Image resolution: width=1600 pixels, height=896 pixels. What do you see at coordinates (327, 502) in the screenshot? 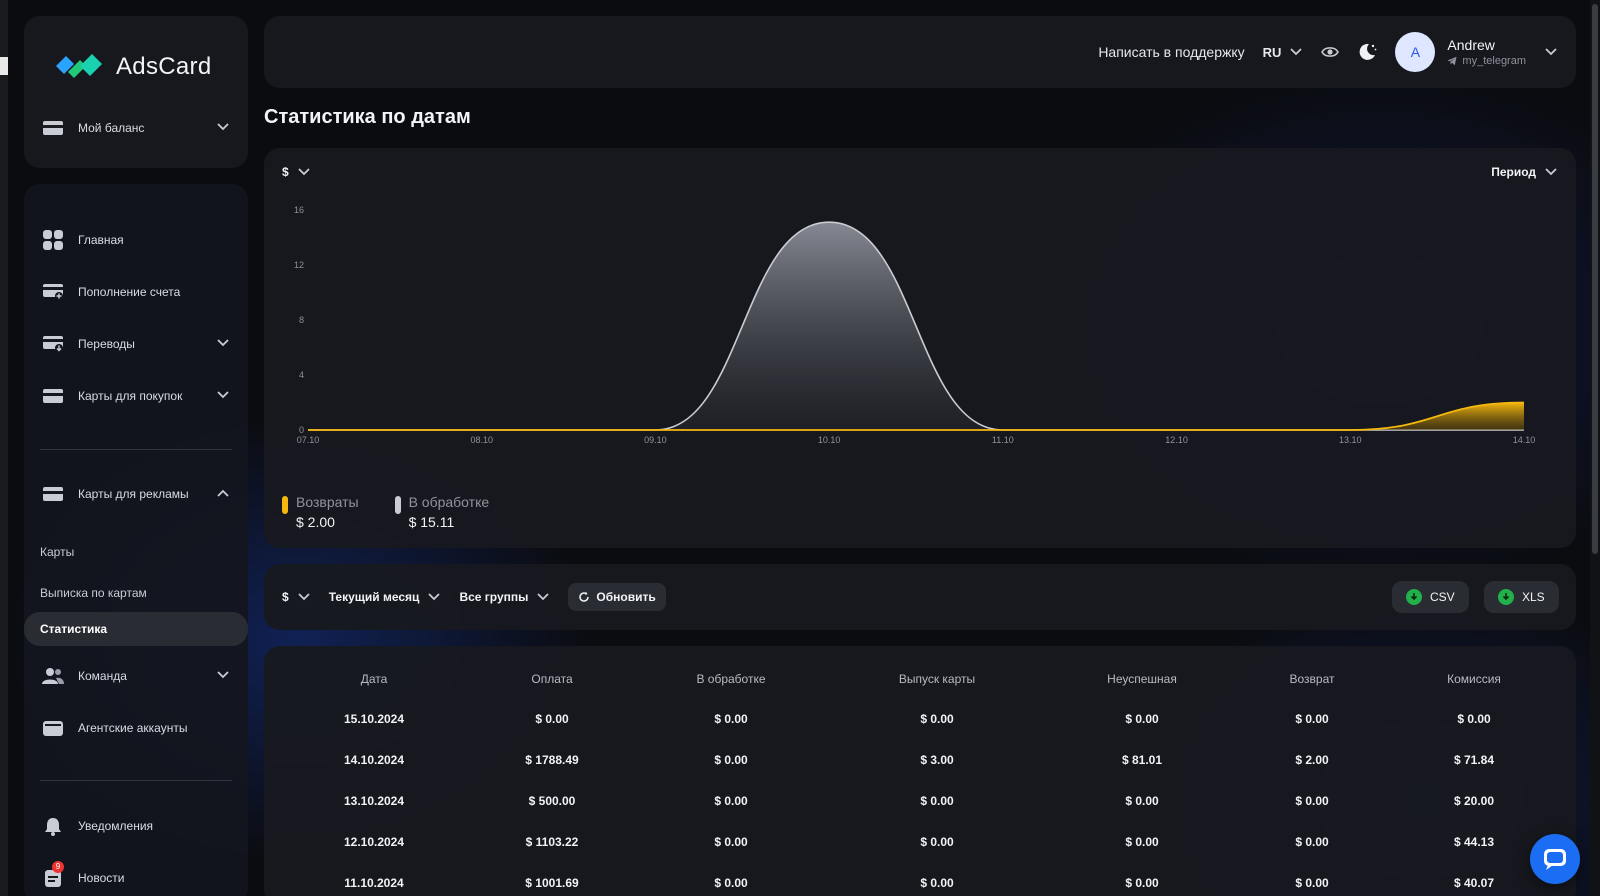
I see `legend-name: Возвраты` at bounding box center [327, 502].